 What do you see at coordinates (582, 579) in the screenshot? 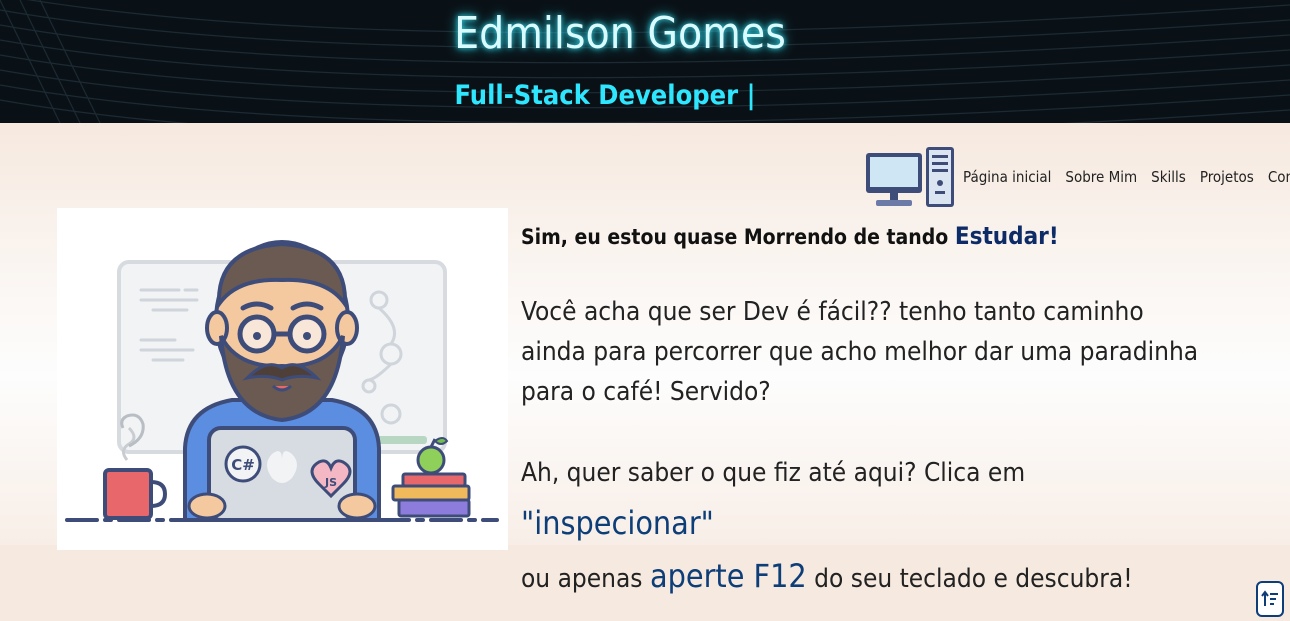
I see `para2-text-2: ou apenas` at bounding box center [582, 579].